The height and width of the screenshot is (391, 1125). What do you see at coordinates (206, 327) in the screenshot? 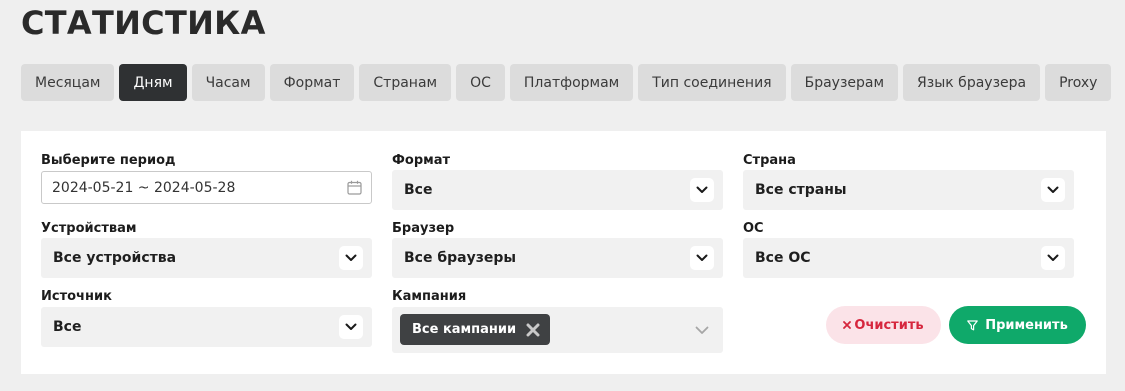
I see `source-select: Все` at bounding box center [206, 327].